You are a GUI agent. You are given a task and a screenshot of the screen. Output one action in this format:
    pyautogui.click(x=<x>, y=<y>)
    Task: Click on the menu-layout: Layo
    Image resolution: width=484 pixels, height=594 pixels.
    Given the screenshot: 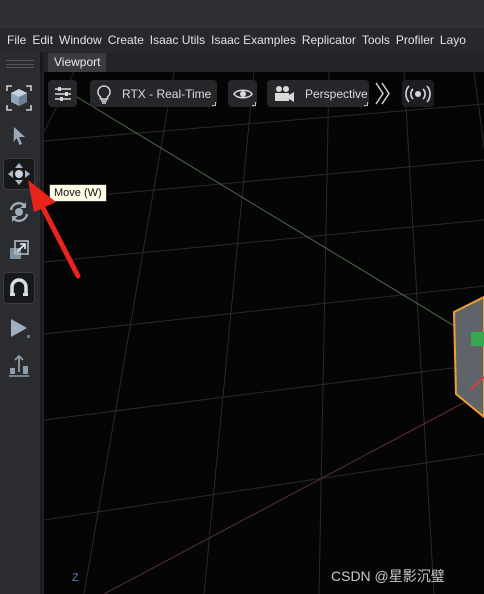 What is the action you would take?
    pyautogui.click(x=453, y=40)
    